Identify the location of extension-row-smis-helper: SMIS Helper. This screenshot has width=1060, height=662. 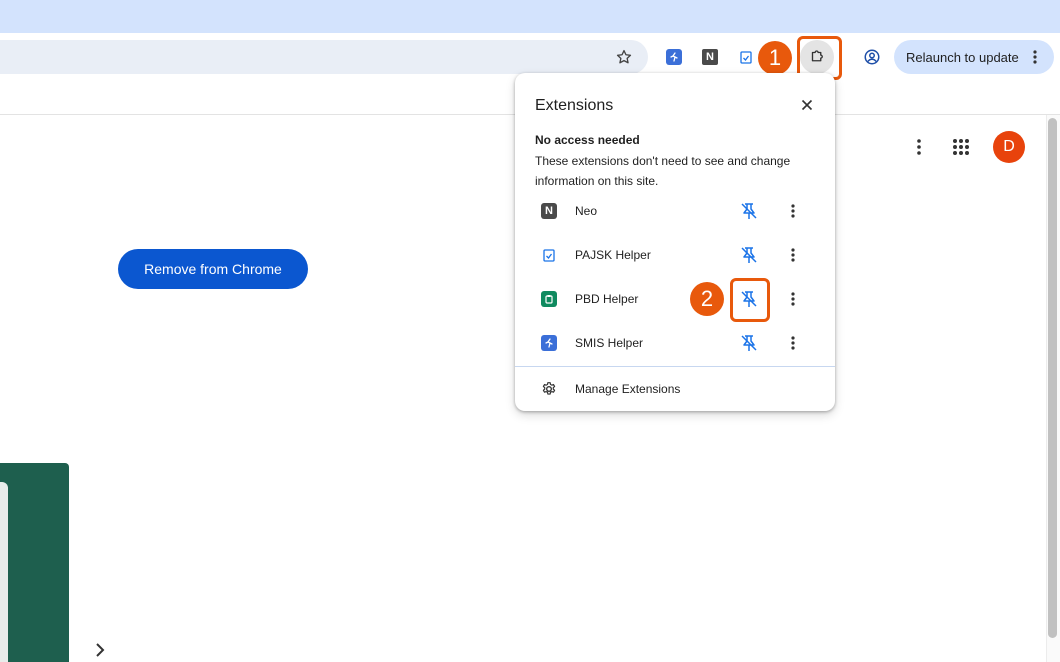
(675, 343).